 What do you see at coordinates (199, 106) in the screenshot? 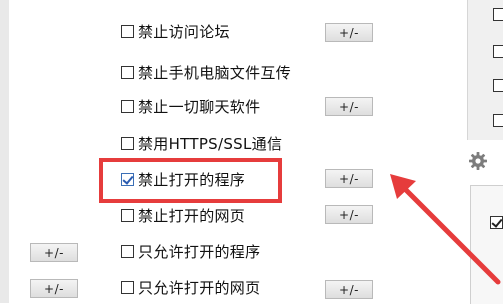
I see `option-label: 禁止一切聊天软件` at bounding box center [199, 106].